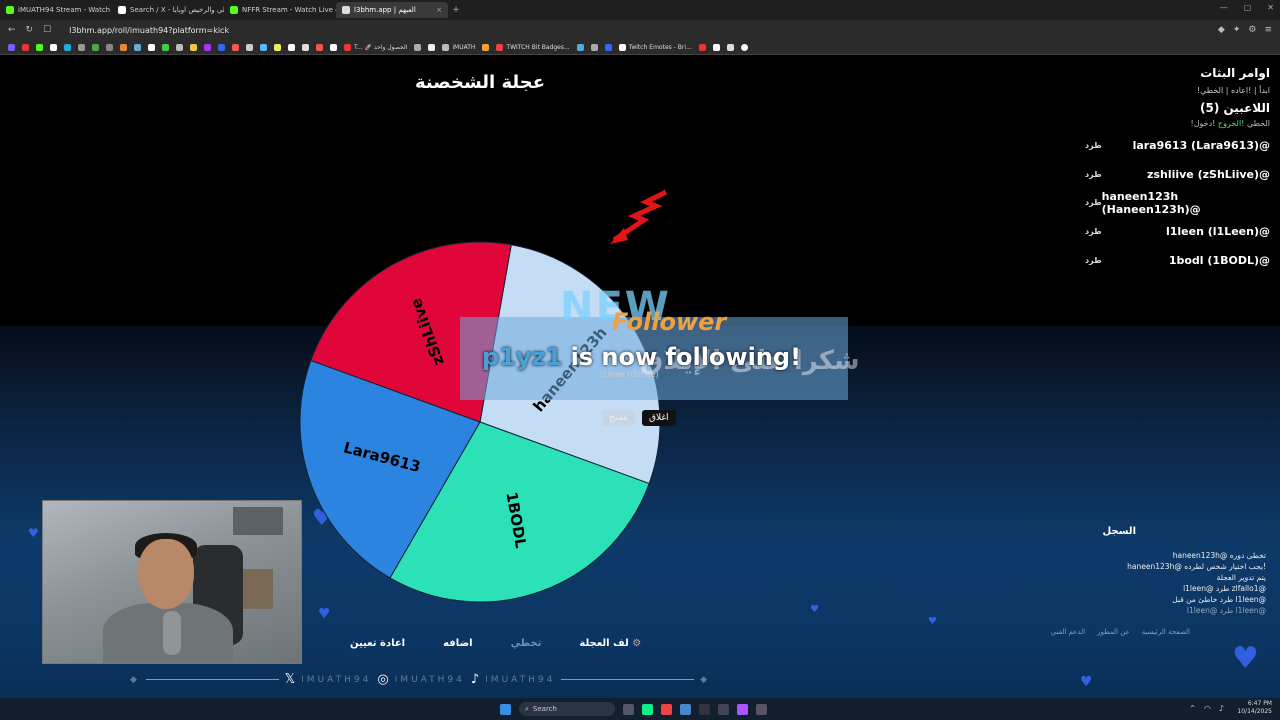 The height and width of the screenshot is (720, 1280). Describe the element at coordinates (1259, 703) in the screenshot. I see `clock-time: 6:47 PM` at that location.